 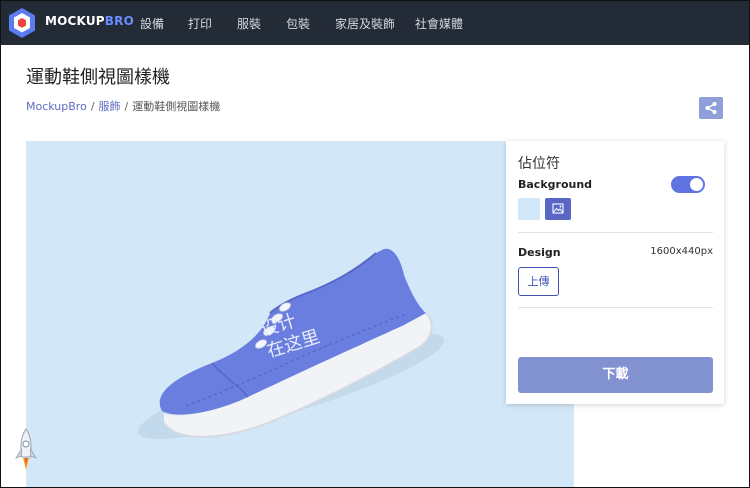 What do you see at coordinates (696, 184) in the screenshot?
I see `toggle-knob` at bounding box center [696, 184].